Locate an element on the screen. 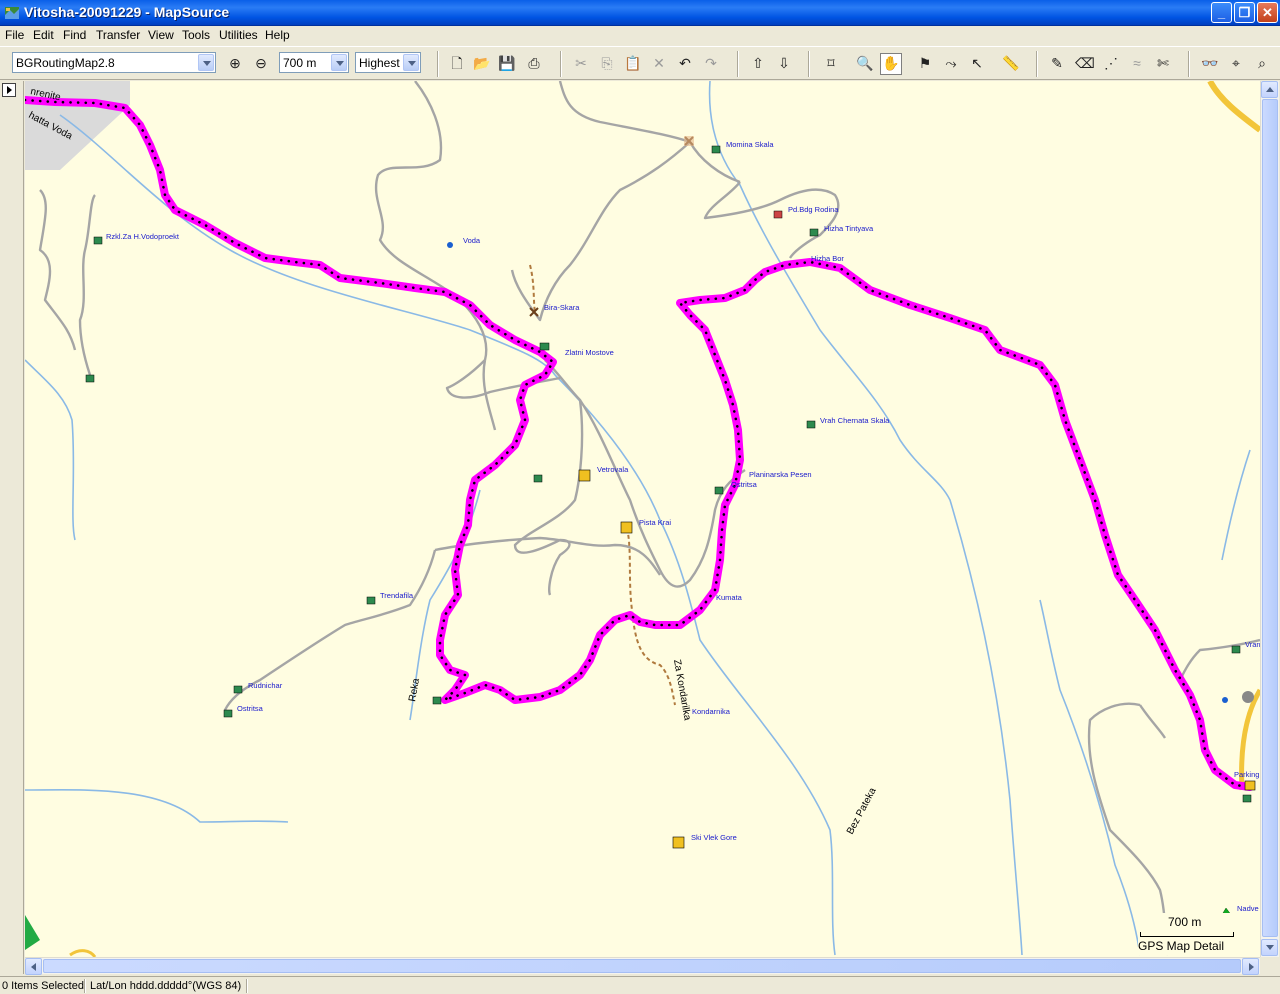 The width and height of the screenshot is (1280, 994). measure-tool-icon: 📏 is located at coordinates (1011, 63).